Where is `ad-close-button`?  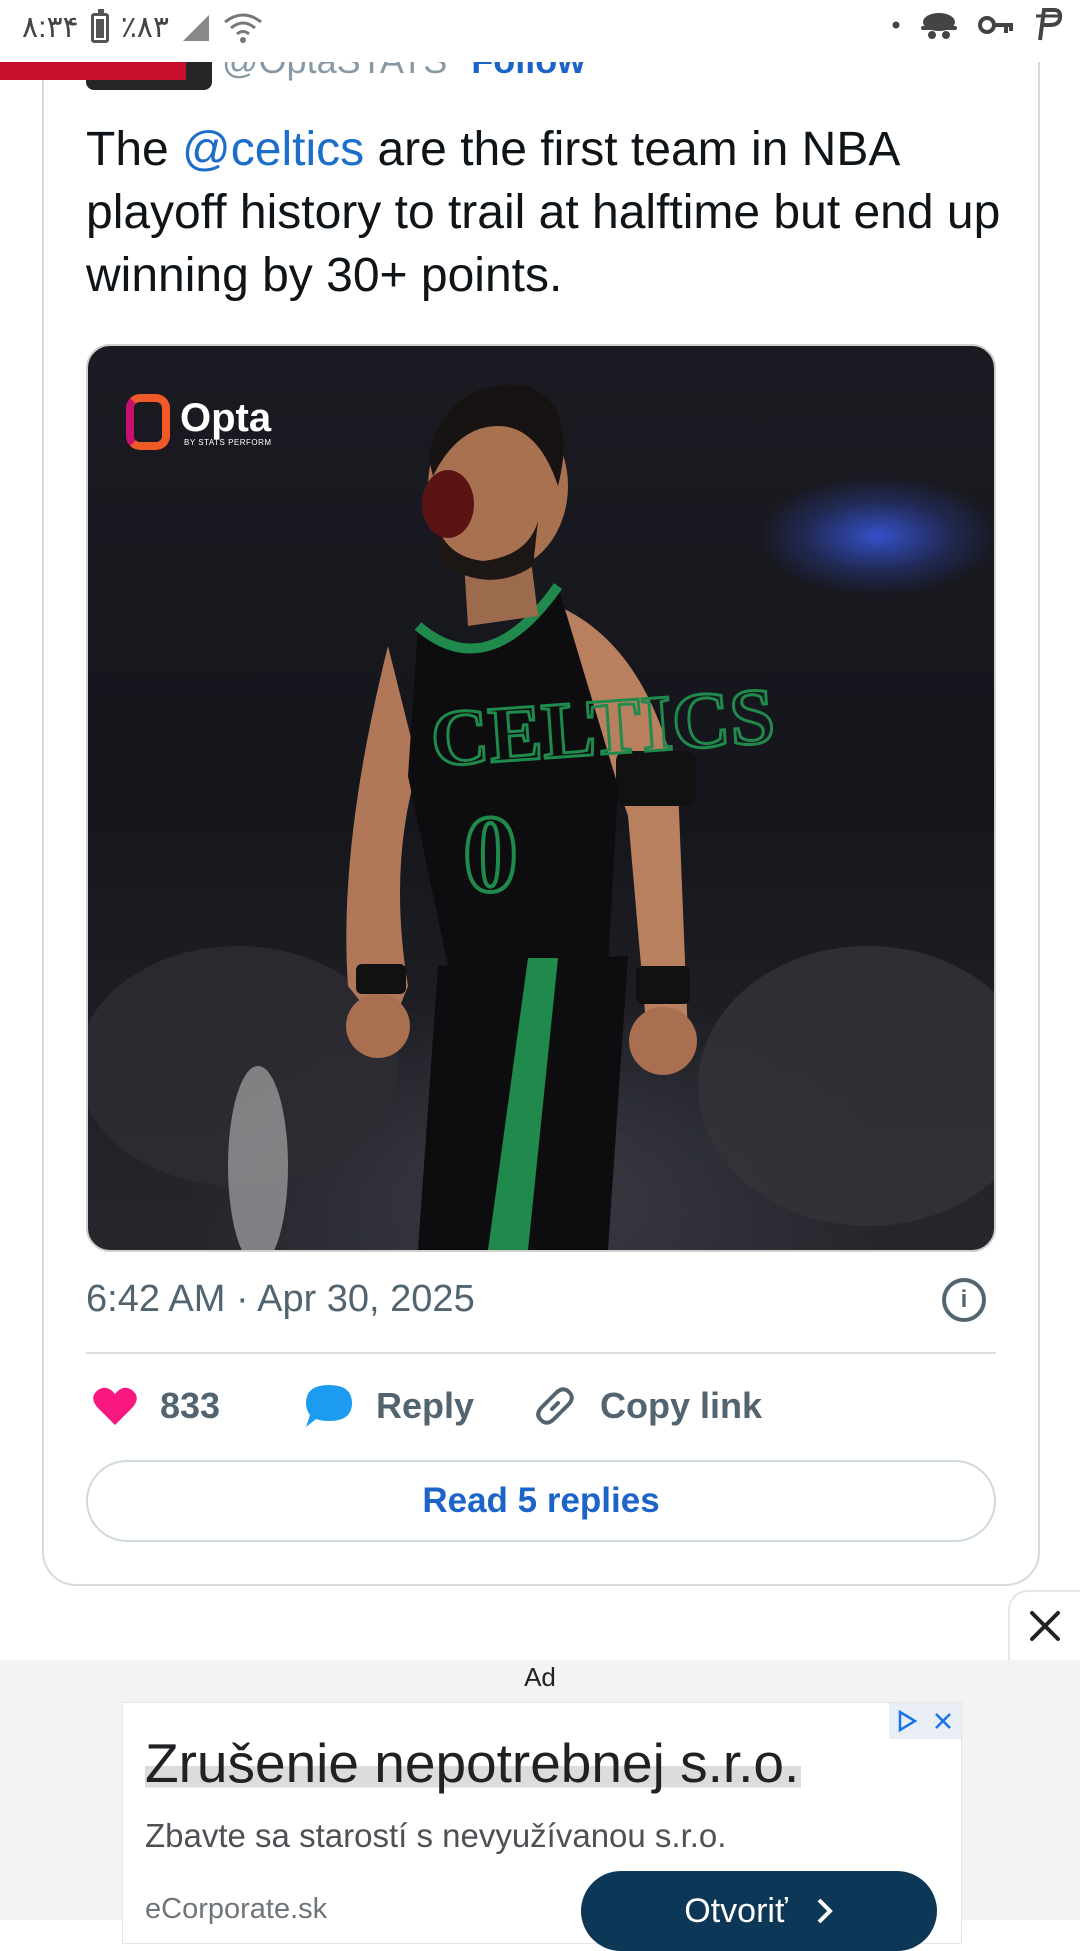
ad-close-button is located at coordinates (1044, 1625).